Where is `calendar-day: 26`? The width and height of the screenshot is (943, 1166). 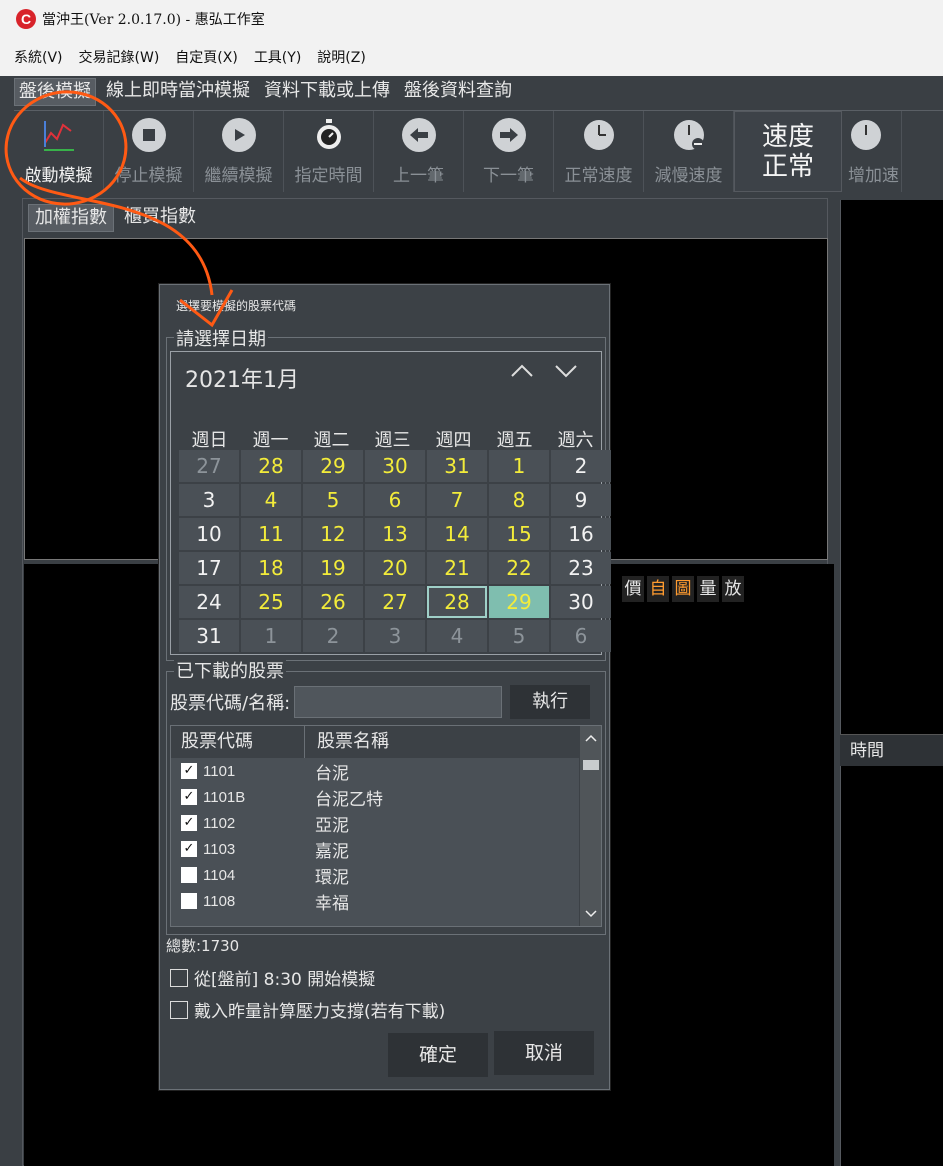 calendar-day: 26 is located at coordinates (333, 602).